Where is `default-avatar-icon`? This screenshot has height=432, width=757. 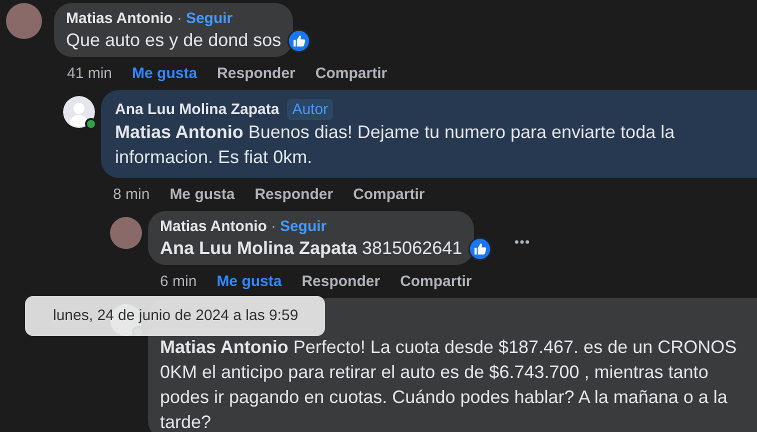
default-avatar-icon is located at coordinates (79, 112).